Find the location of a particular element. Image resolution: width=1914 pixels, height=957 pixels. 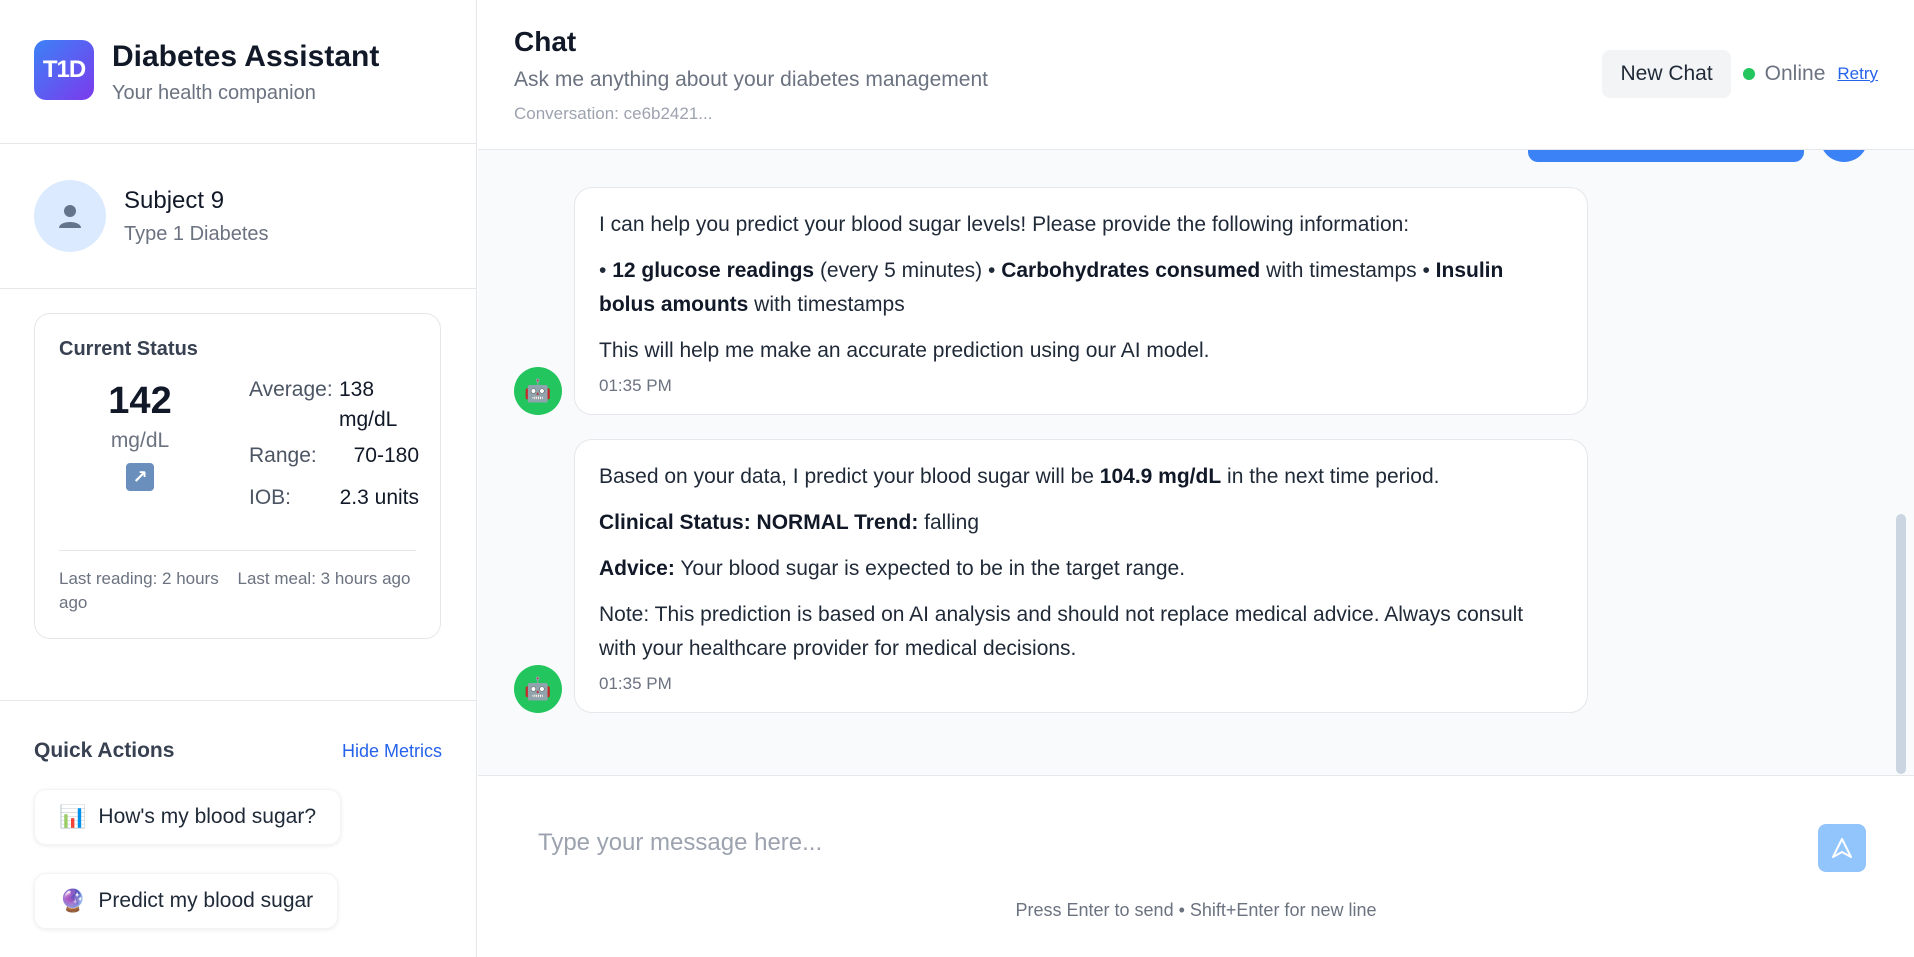

new-chat-button: New Chat is located at coordinates (1666, 74).